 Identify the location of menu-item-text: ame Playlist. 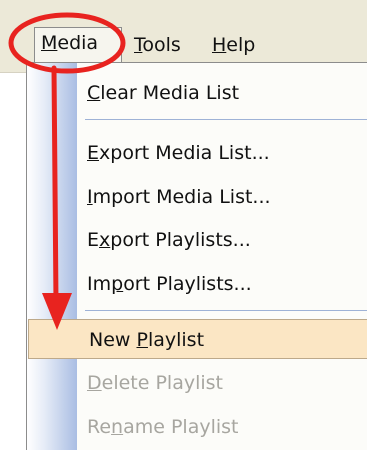
(181, 427).